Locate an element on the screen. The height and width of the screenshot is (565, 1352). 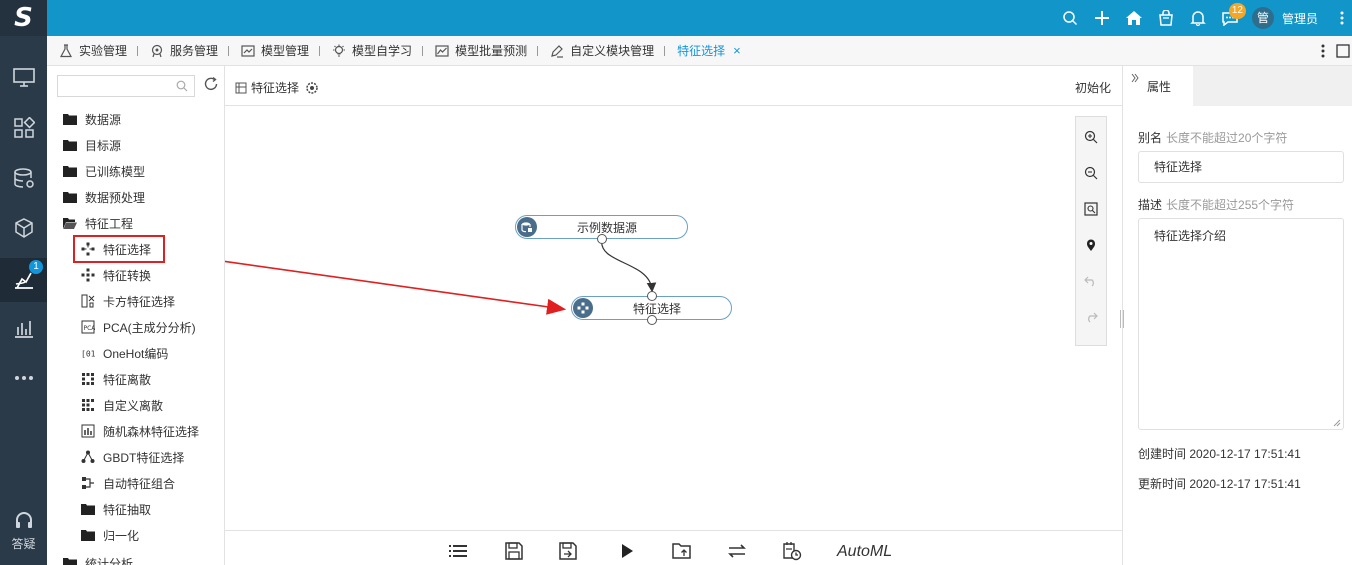
tabs-more-icon is located at coordinates (1323, 51).